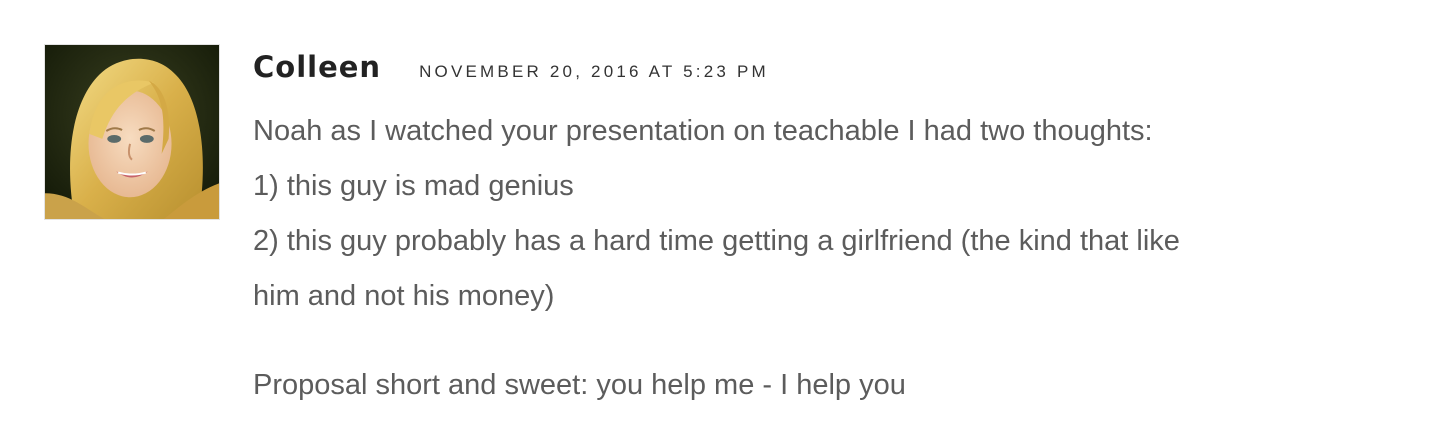  I want to click on avatar-photo-icon, so click(132, 132).